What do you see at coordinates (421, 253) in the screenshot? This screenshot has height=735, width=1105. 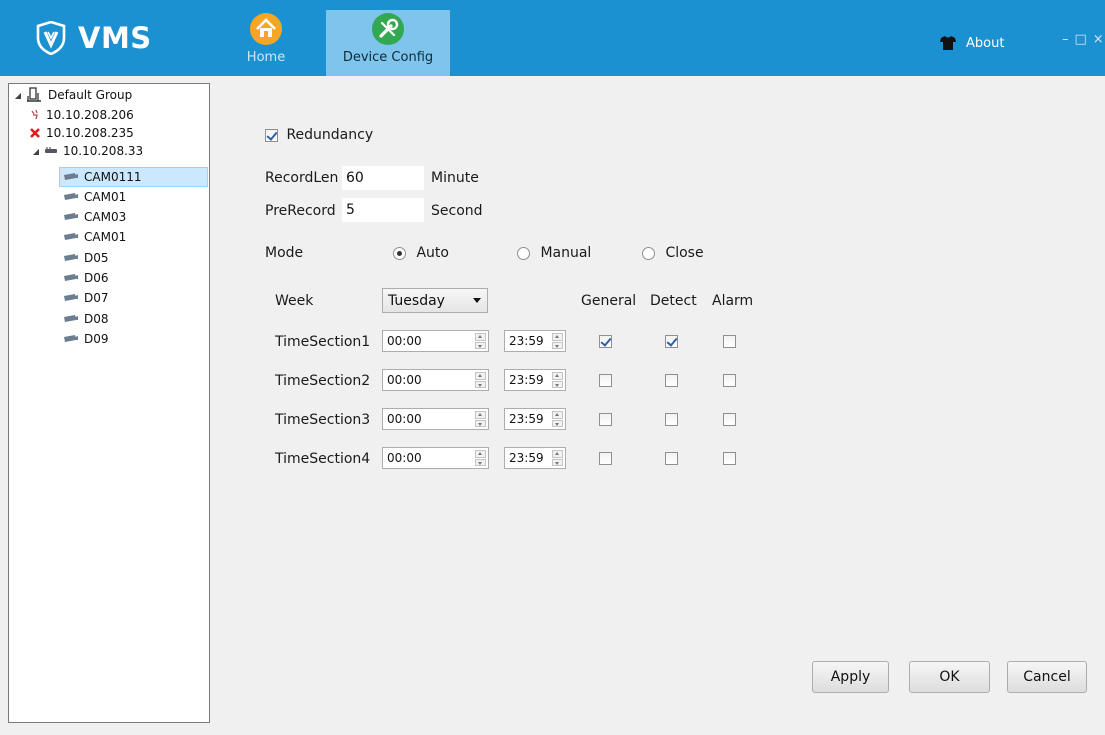 I see `mode-radio-auto: Auto` at bounding box center [421, 253].